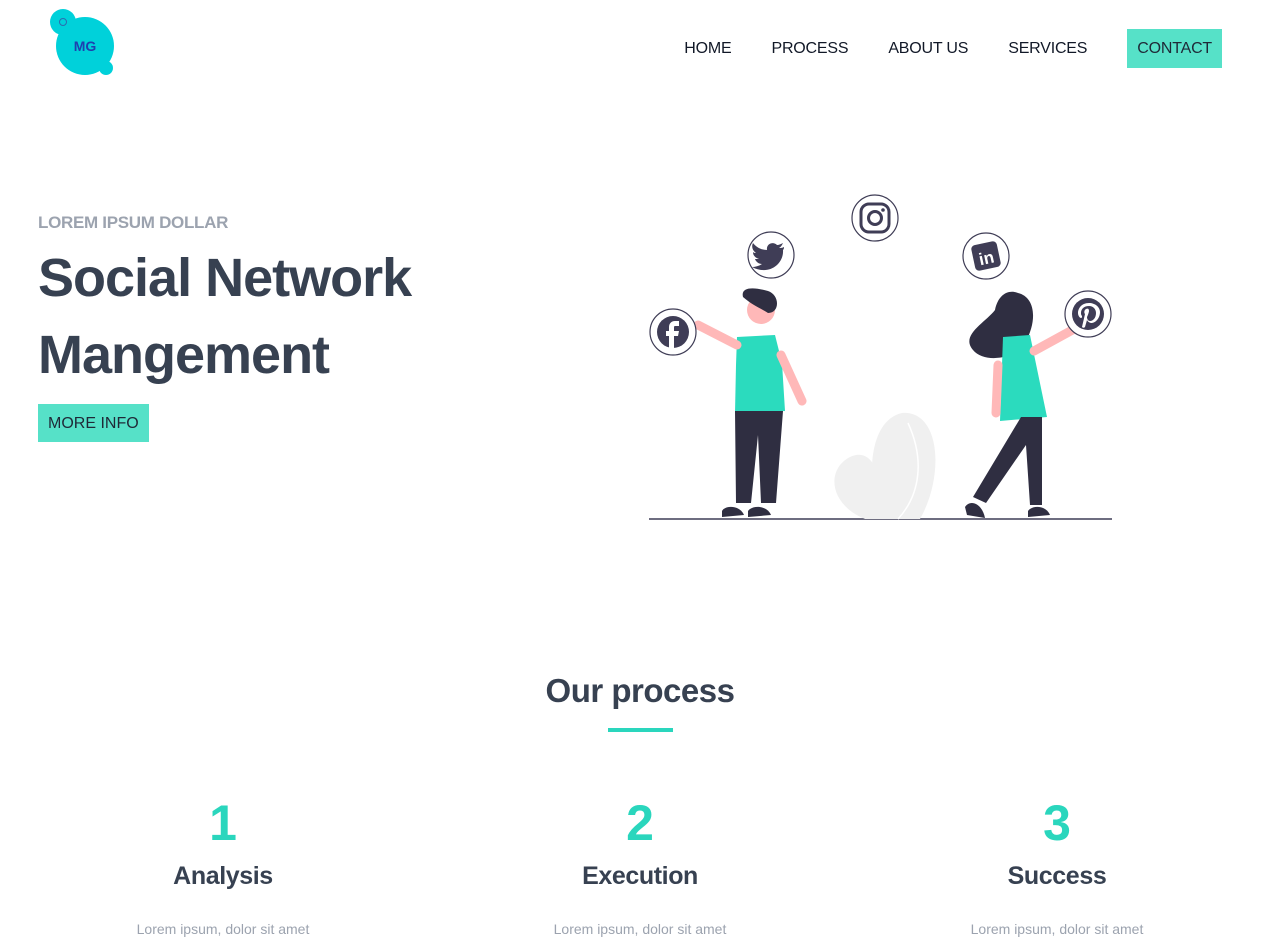 Image resolution: width=1280 pixels, height=943 pixels. Describe the element at coordinates (707, 48) in the screenshot. I see `nav-home: HOME` at that location.